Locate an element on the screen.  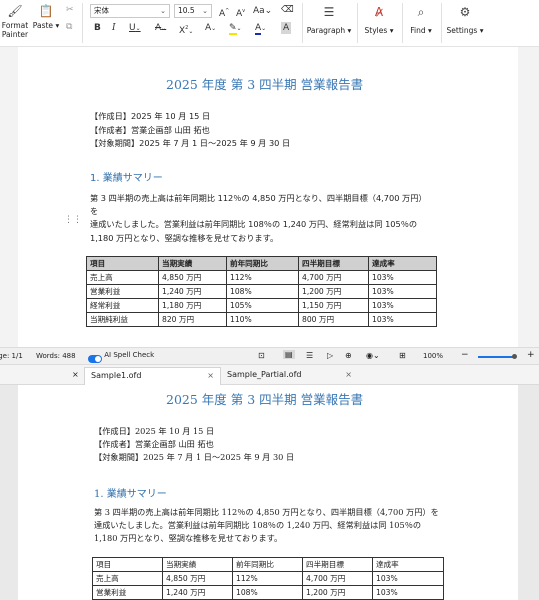
zoom-slider is located at coordinates (496, 357).